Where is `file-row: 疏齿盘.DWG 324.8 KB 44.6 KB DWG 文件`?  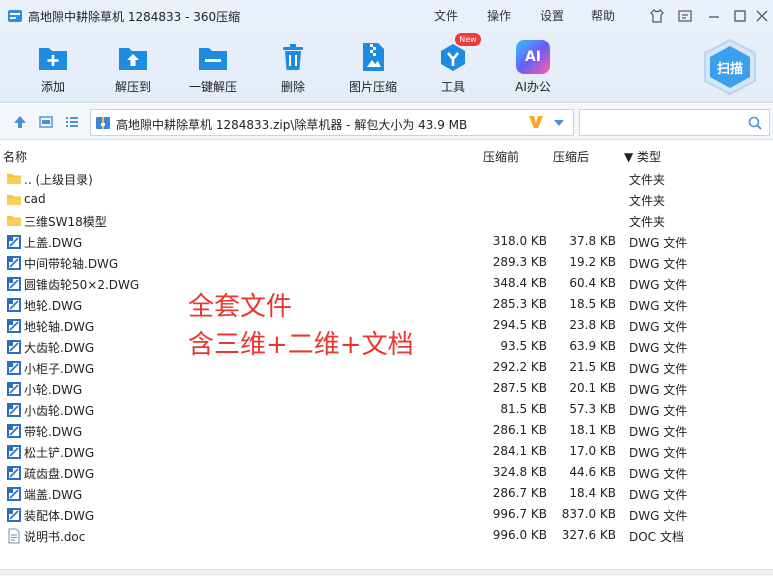
file-row: 疏齿盘.DWG 324.8 KB 44.6 KB DWG 文件 is located at coordinates (386, 472).